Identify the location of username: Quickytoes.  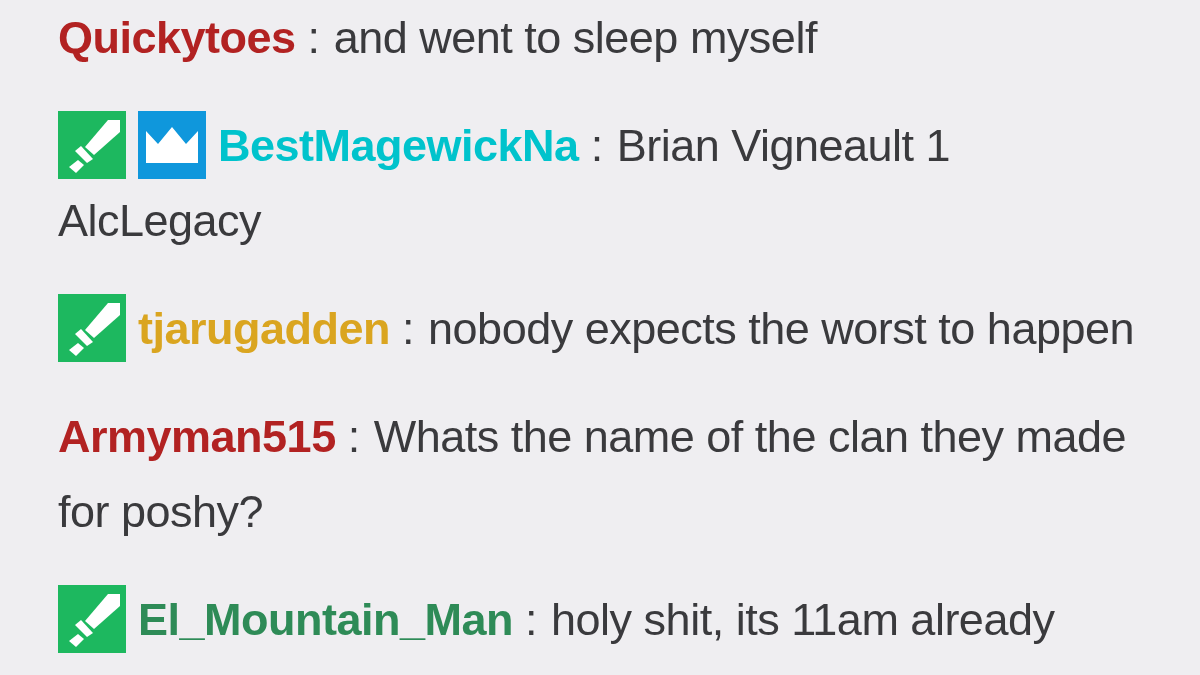
(177, 37).